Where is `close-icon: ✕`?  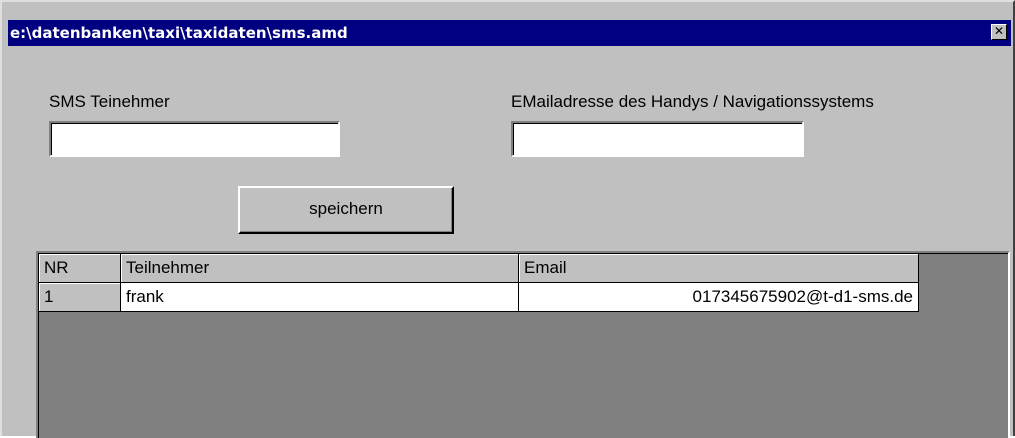 close-icon: ✕ is located at coordinates (999, 32).